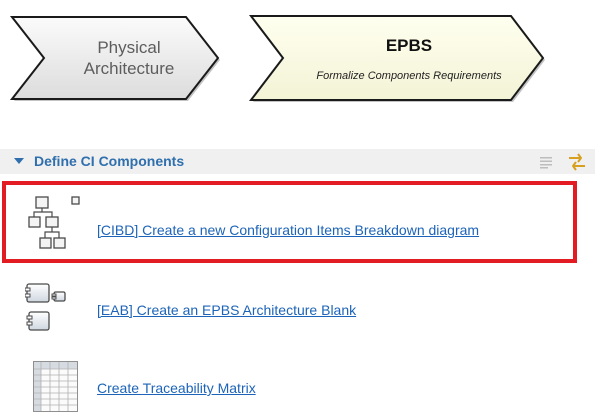 The width and height of the screenshot is (595, 417). I want to click on architecture-blank-icon, so click(50, 312).